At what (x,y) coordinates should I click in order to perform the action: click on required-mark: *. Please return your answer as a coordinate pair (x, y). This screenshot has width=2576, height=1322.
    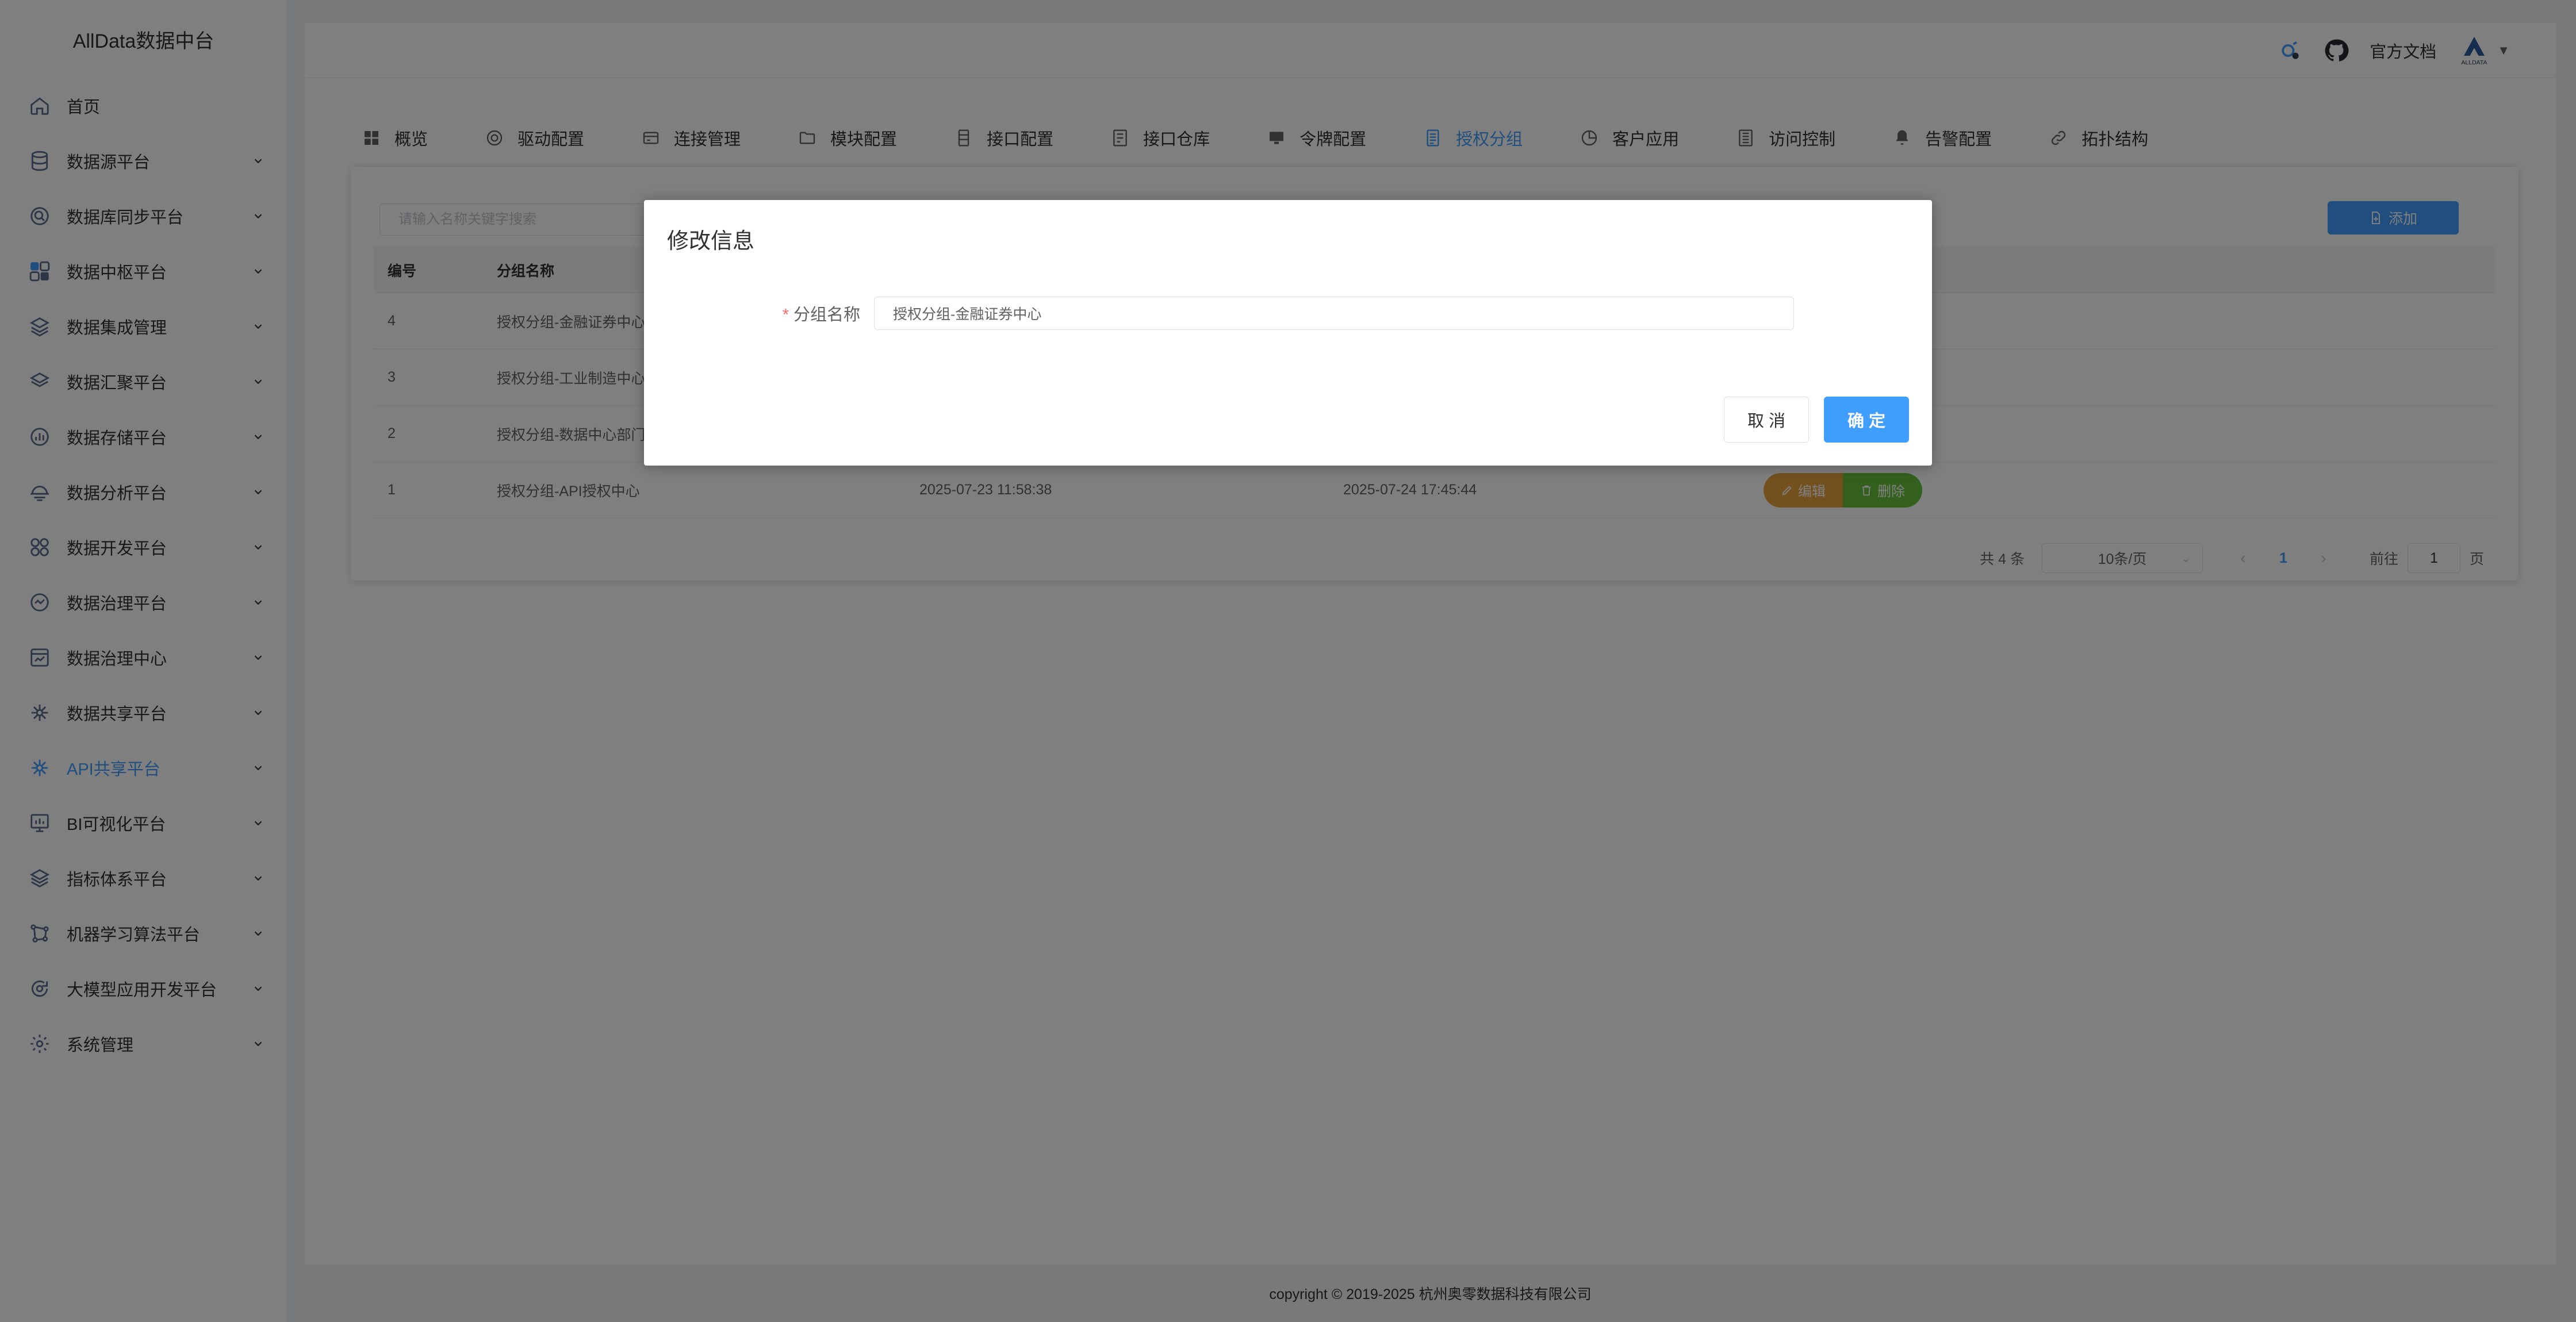
    Looking at the image, I should click on (785, 315).